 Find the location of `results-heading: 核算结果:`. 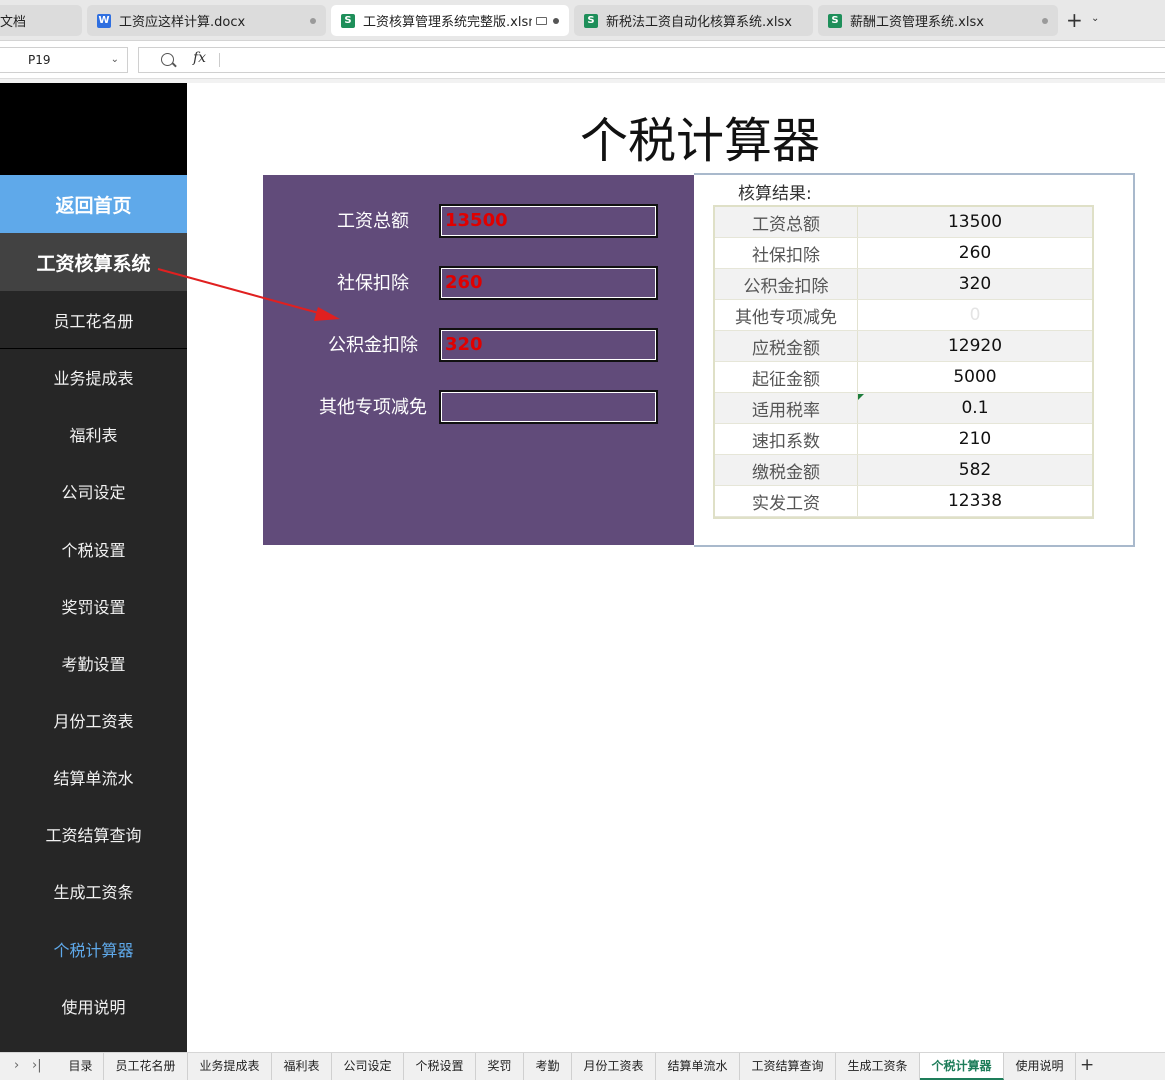

results-heading: 核算结果: is located at coordinates (775, 194).